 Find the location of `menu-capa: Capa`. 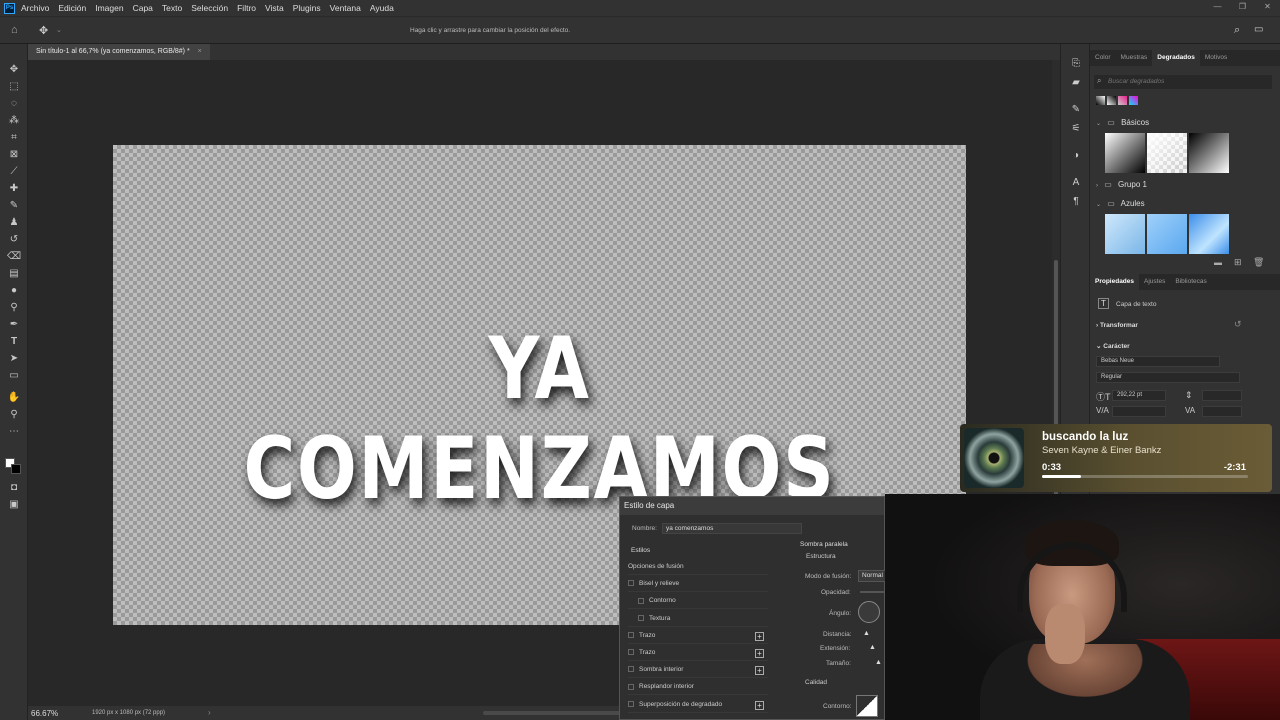

menu-capa: Capa is located at coordinates (143, 8).